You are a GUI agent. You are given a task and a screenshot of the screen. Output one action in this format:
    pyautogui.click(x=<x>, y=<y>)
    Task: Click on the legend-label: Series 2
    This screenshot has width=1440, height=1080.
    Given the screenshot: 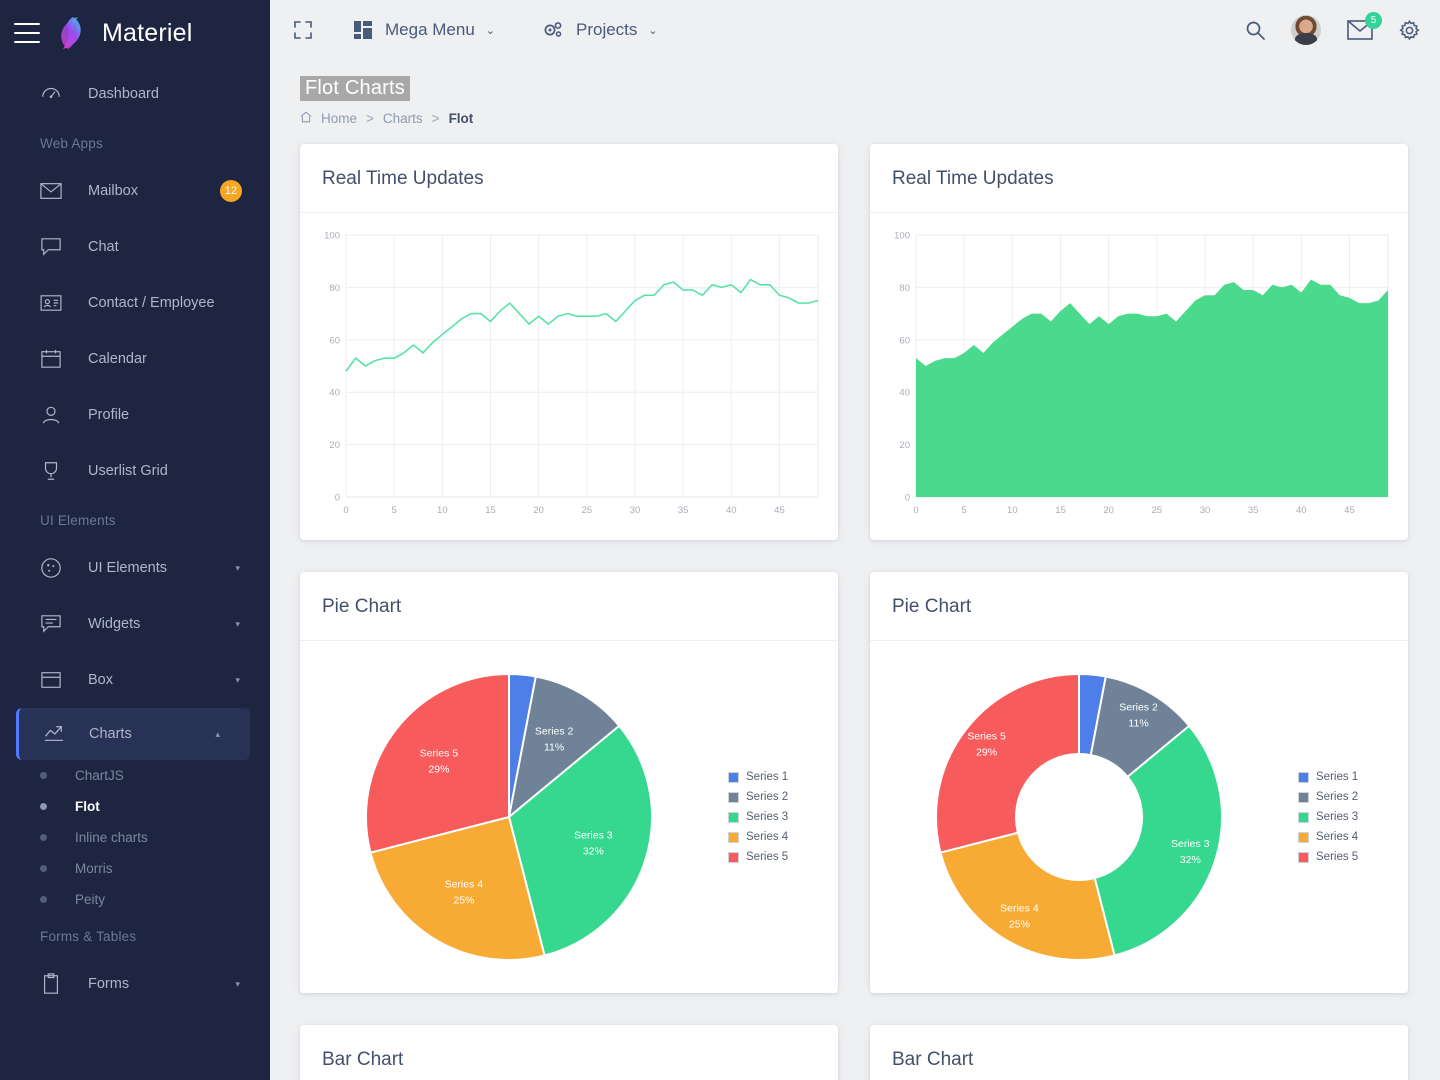 What is the action you would take?
    pyautogui.click(x=1337, y=797)
    